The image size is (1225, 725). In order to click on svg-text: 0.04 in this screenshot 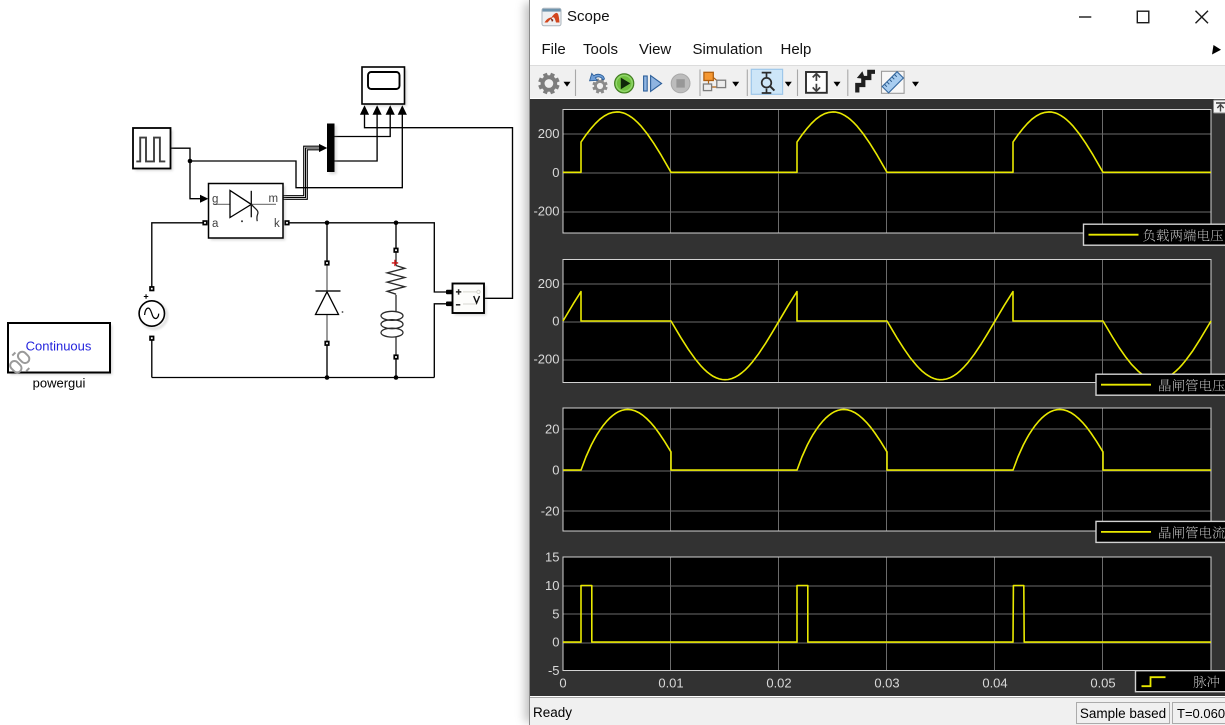, I will do `click(994, 683)`.